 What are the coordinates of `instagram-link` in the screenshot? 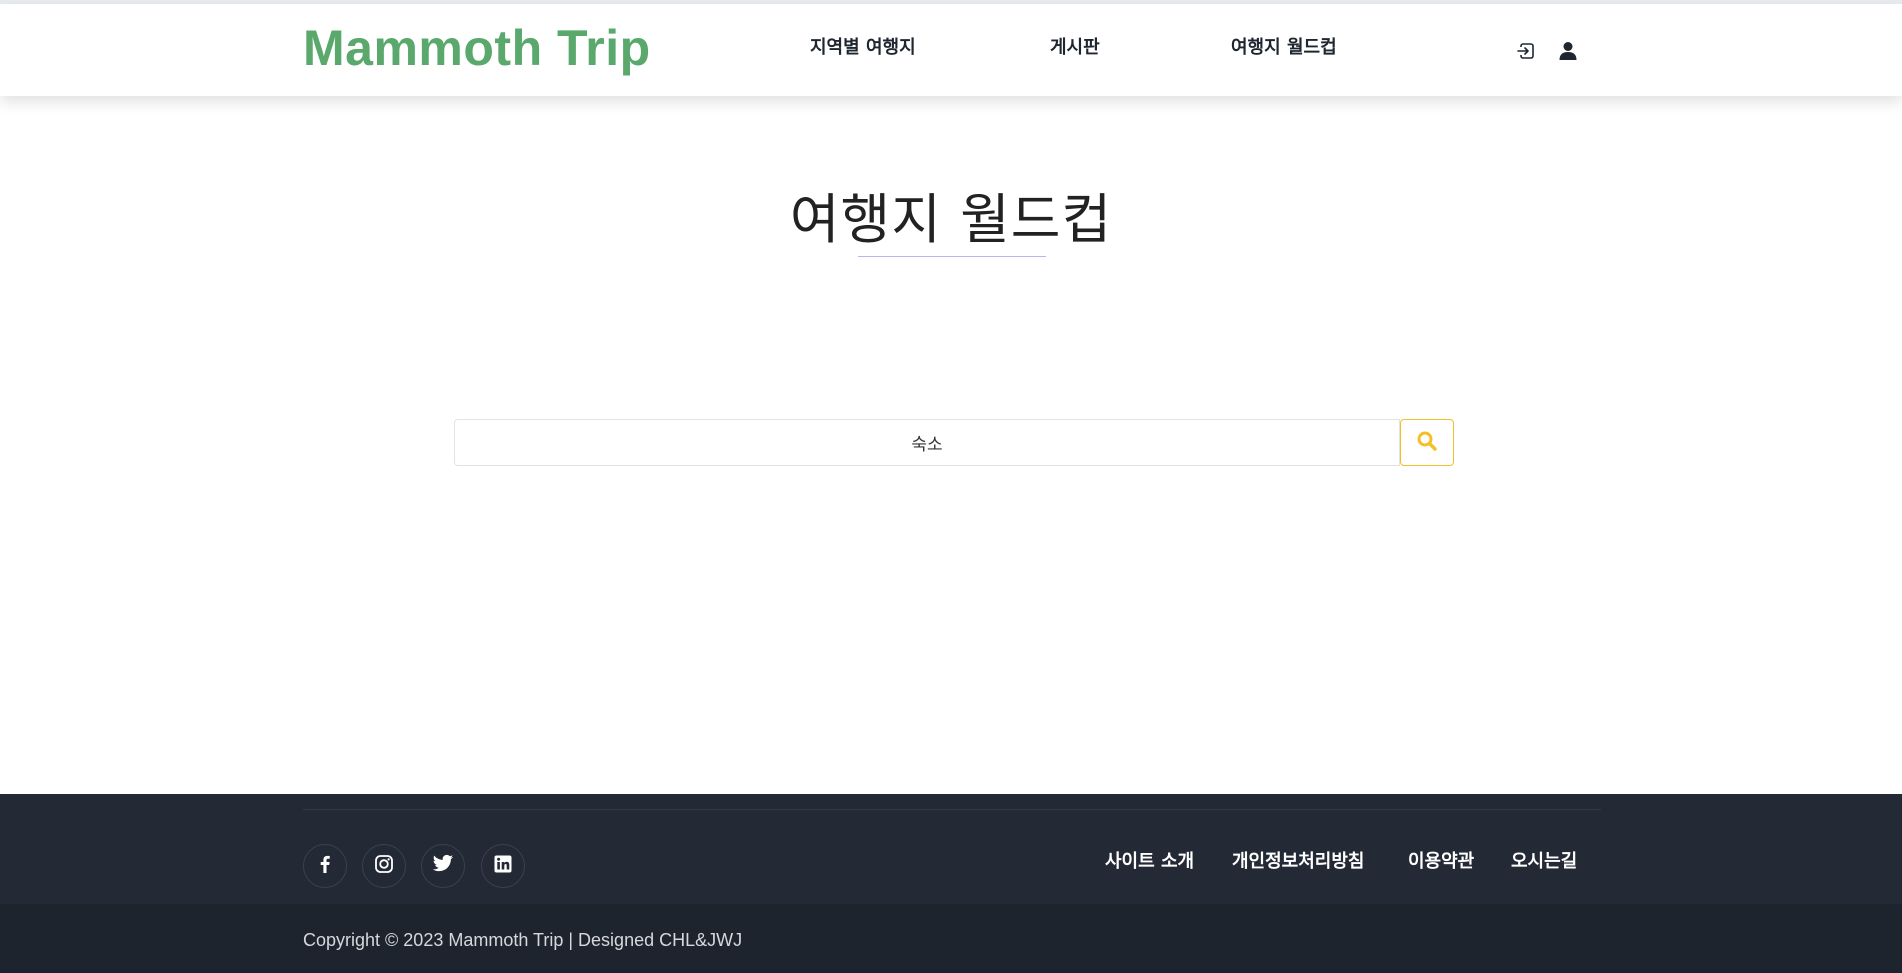 It's located at (384, 866).